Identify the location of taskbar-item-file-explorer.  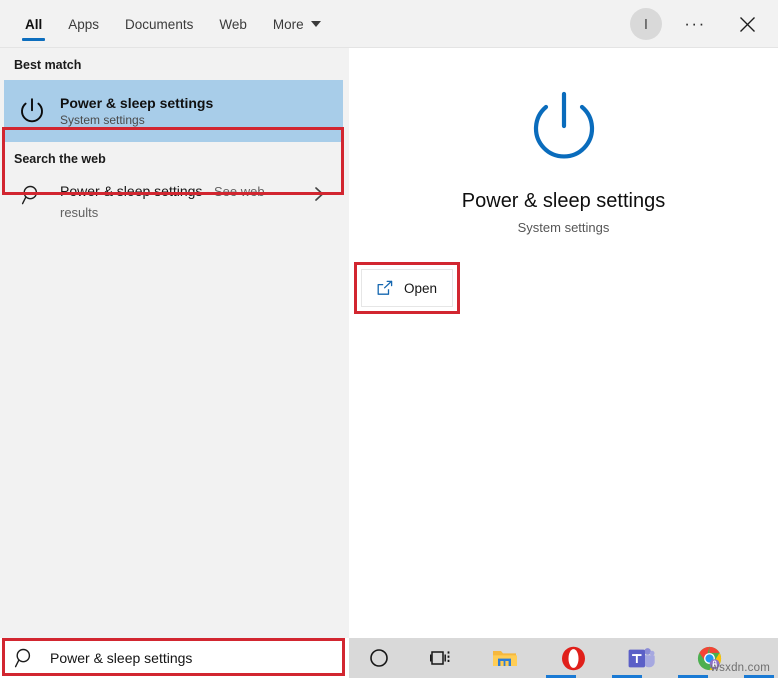
(505, 658).